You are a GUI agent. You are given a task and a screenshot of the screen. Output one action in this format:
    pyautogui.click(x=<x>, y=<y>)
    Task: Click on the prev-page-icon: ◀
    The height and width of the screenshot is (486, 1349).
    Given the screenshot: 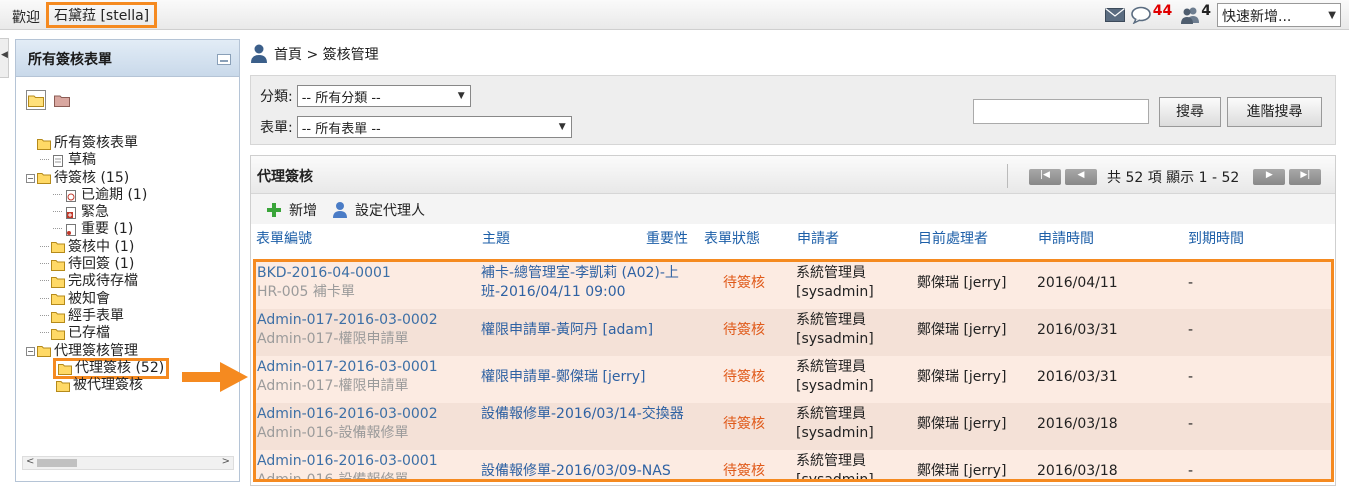 What is the action you would take?
    pyautogui.click(x=1081, y=177)
    